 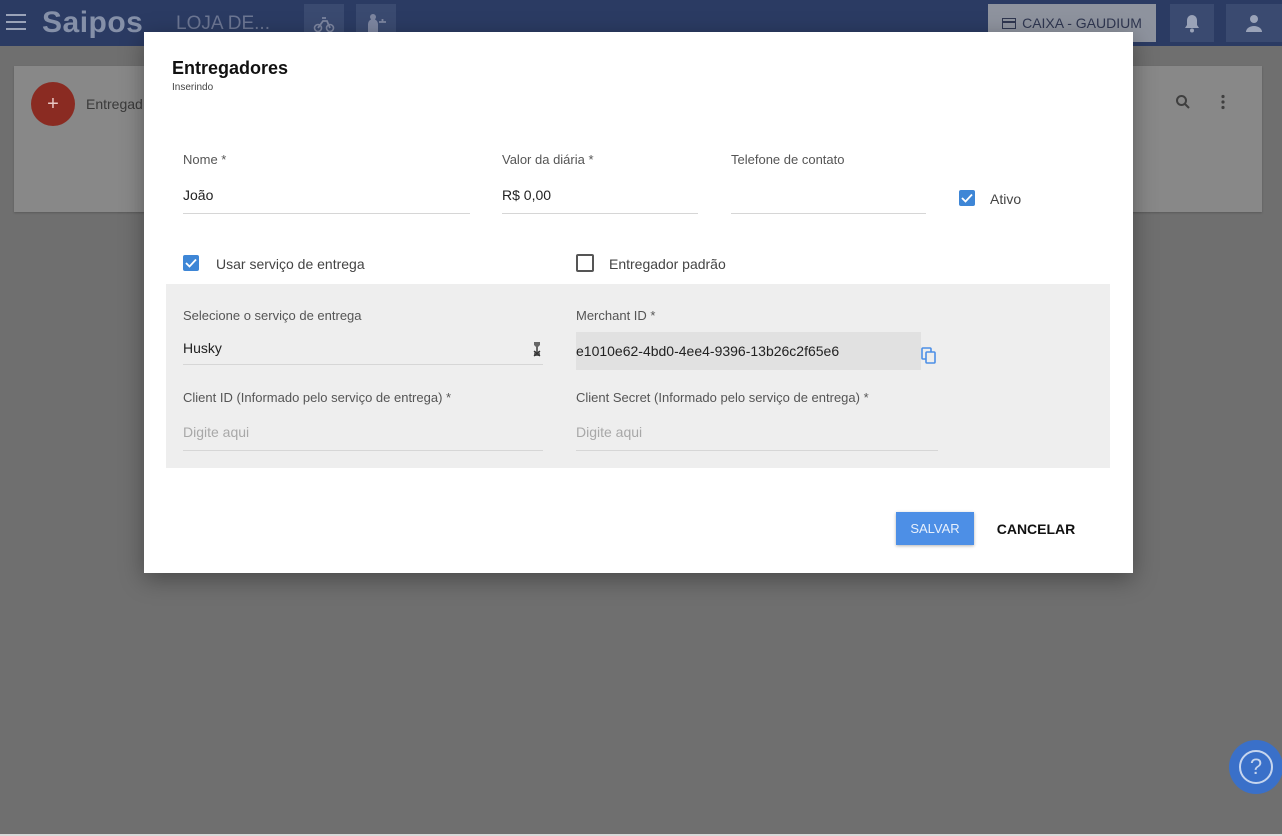 I want to click on service-select: Husky, so click(x=202, y=348).